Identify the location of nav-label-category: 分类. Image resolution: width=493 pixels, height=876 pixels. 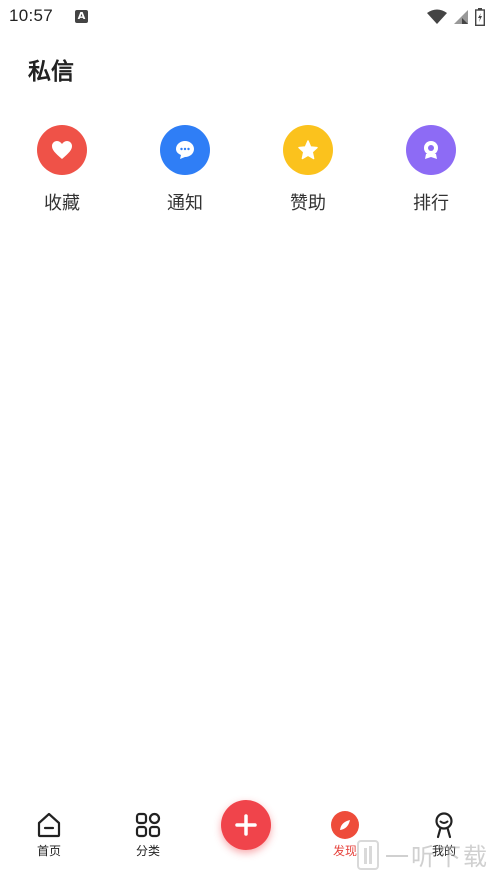
(147, 851).